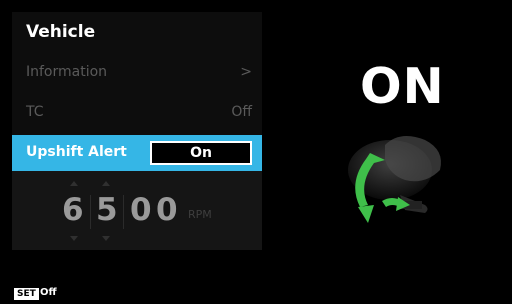 This screenshot has height=304, width=512. Describe the element at coordinates (67, 72) in the screenshot. I see `menu-item-label: Information` at that location.